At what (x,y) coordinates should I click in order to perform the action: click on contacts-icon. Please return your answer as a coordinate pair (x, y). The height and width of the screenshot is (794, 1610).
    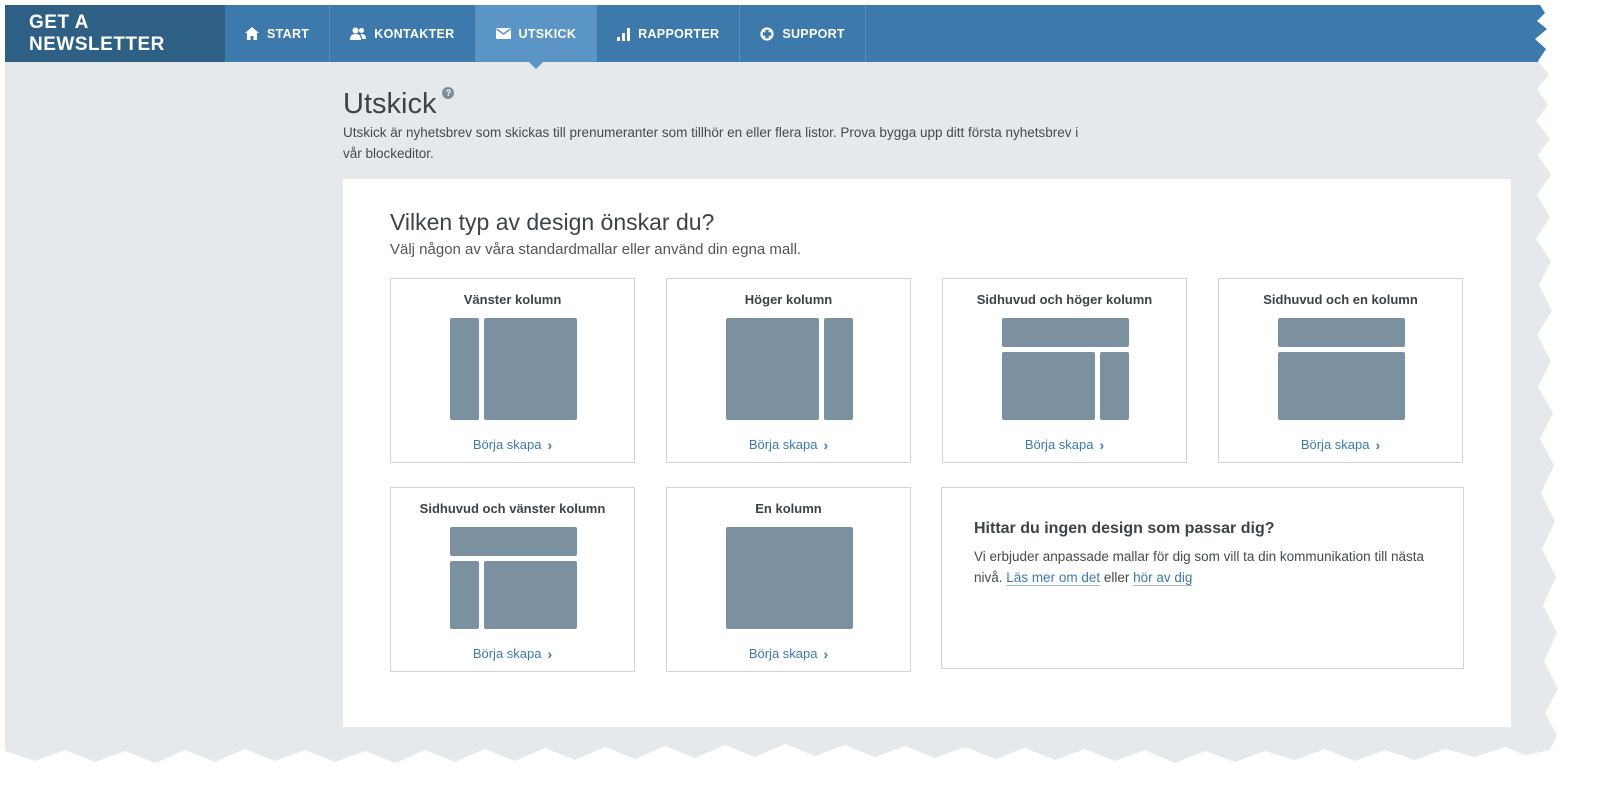
    Looking at the image, I should click on (358, 33).